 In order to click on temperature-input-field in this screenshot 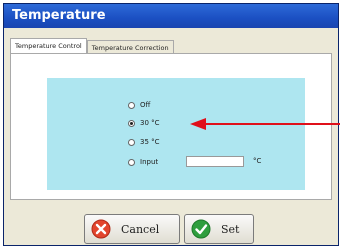, I will do `click(215, 161)`.